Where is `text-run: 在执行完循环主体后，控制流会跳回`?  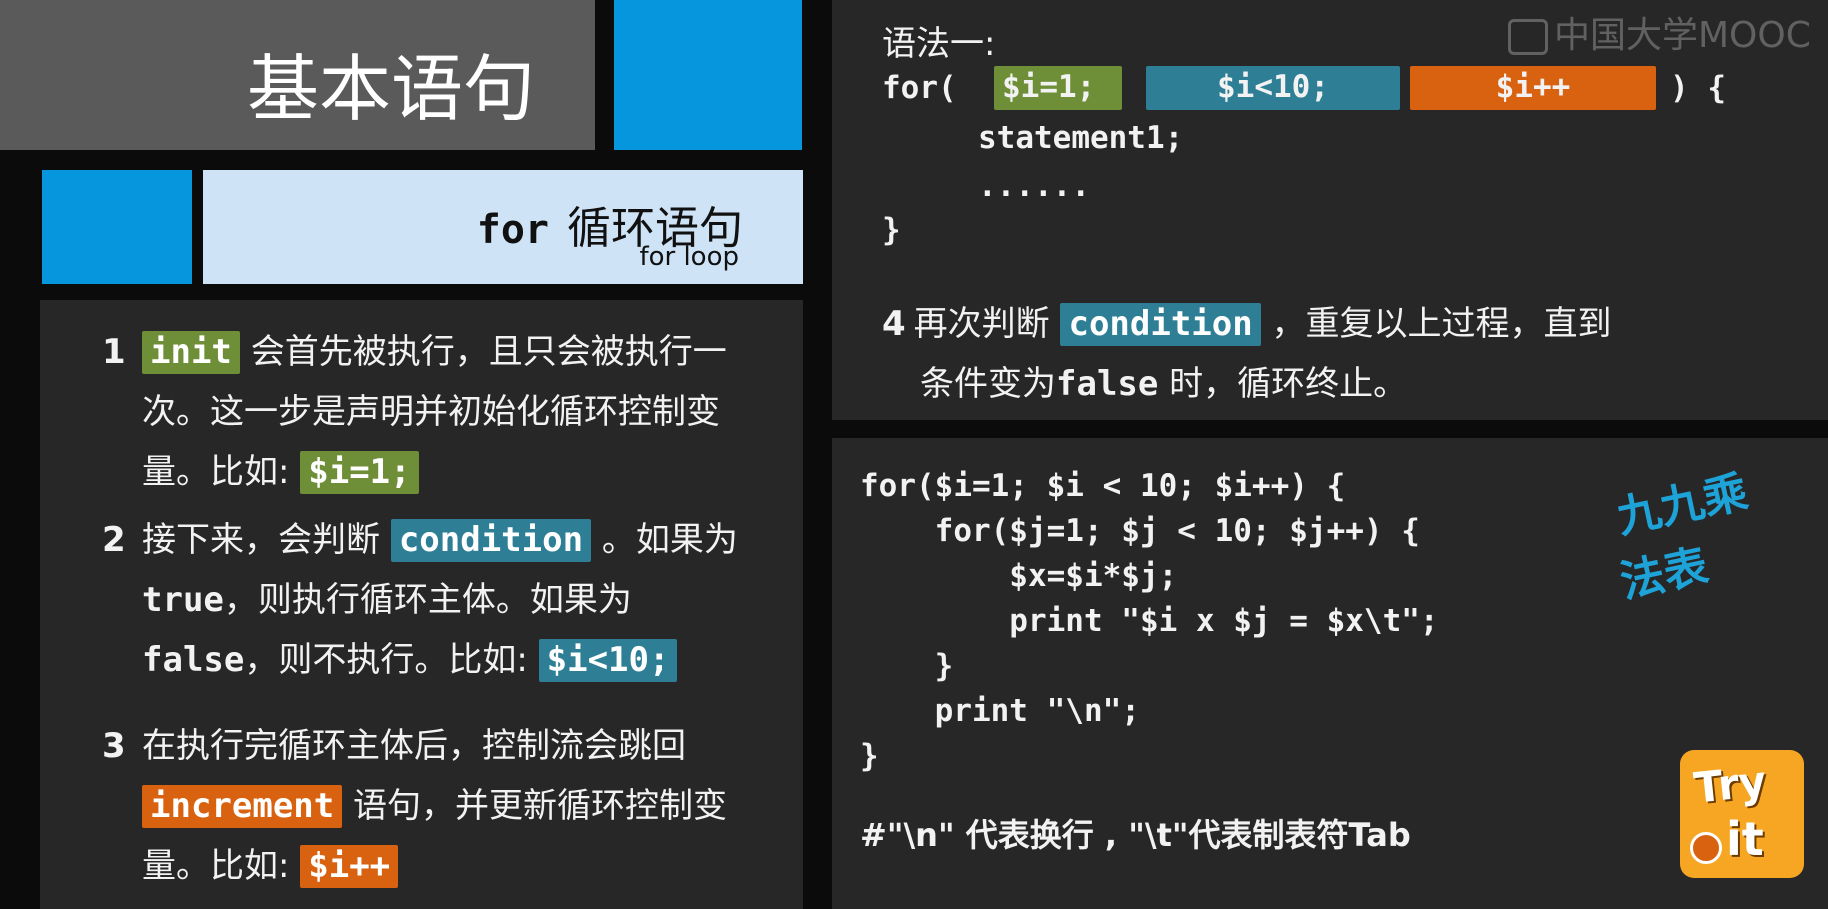 text-run: 在执行完循环主体后，控制流会跳回 is located at coordinates (414, 746).